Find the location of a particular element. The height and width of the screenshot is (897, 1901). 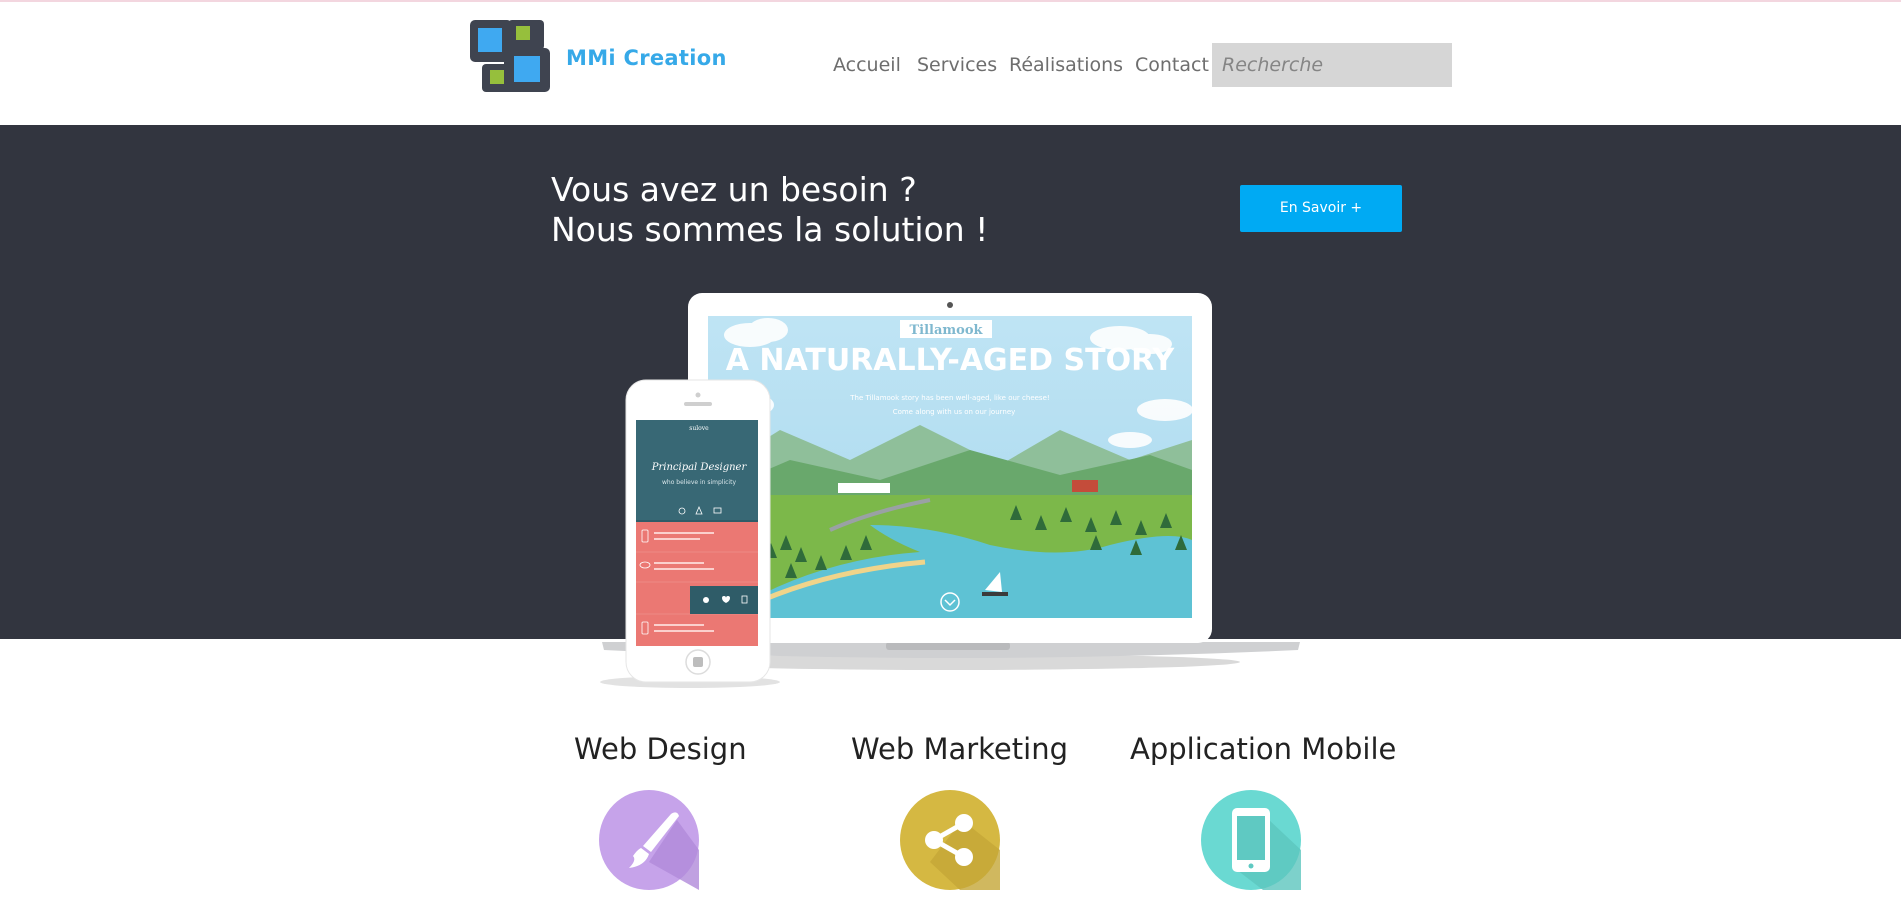

phone-tagline: who believe in simplicity is located at coordinates (699, 482).